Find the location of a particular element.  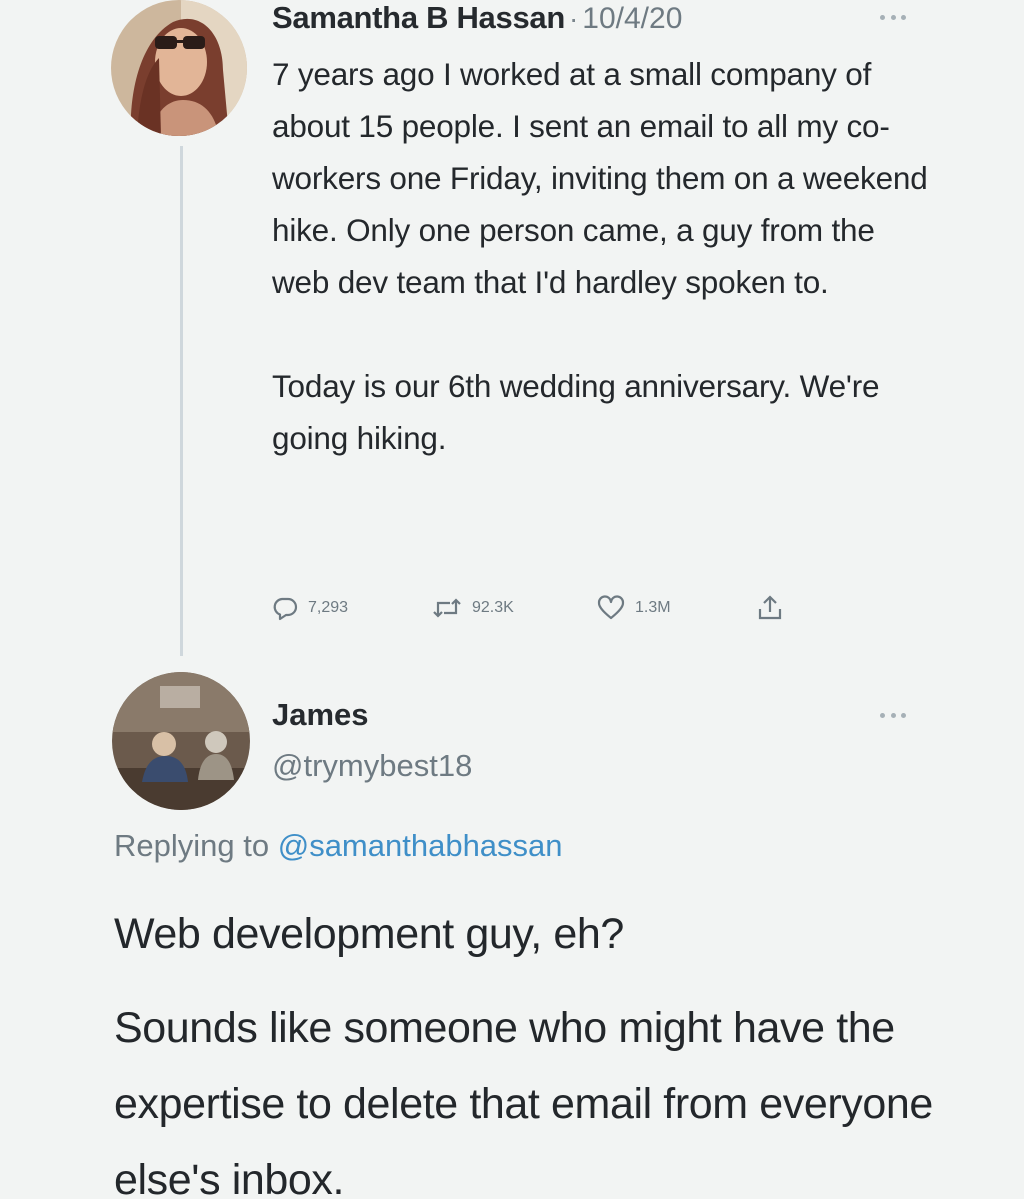

tweet-header: Samantha B Hassan · 10/4/20 is located at coordinates (477, 20).